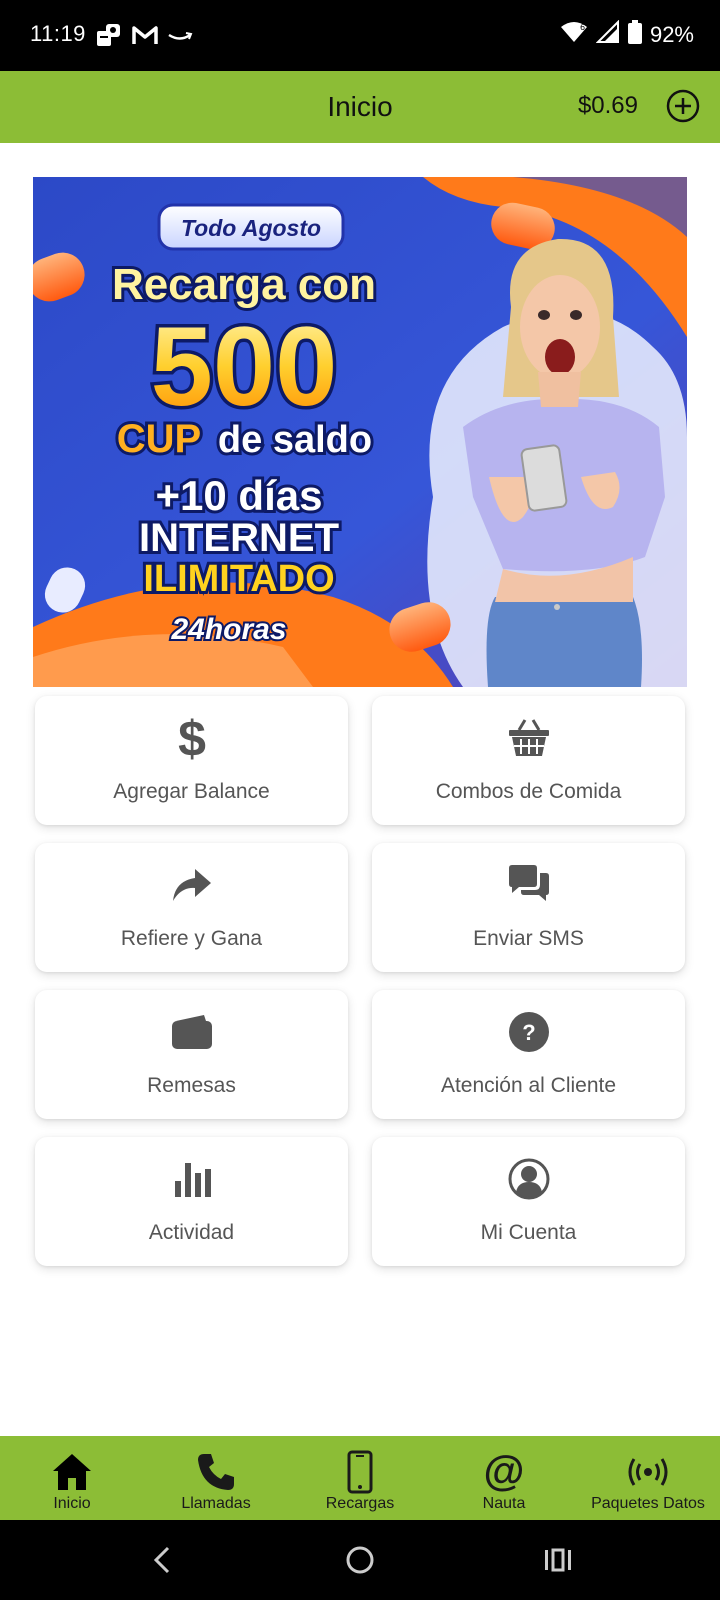 The width and height of the screenshot is (720, 1600). I want to click on home-icon, so click(72, 1472).